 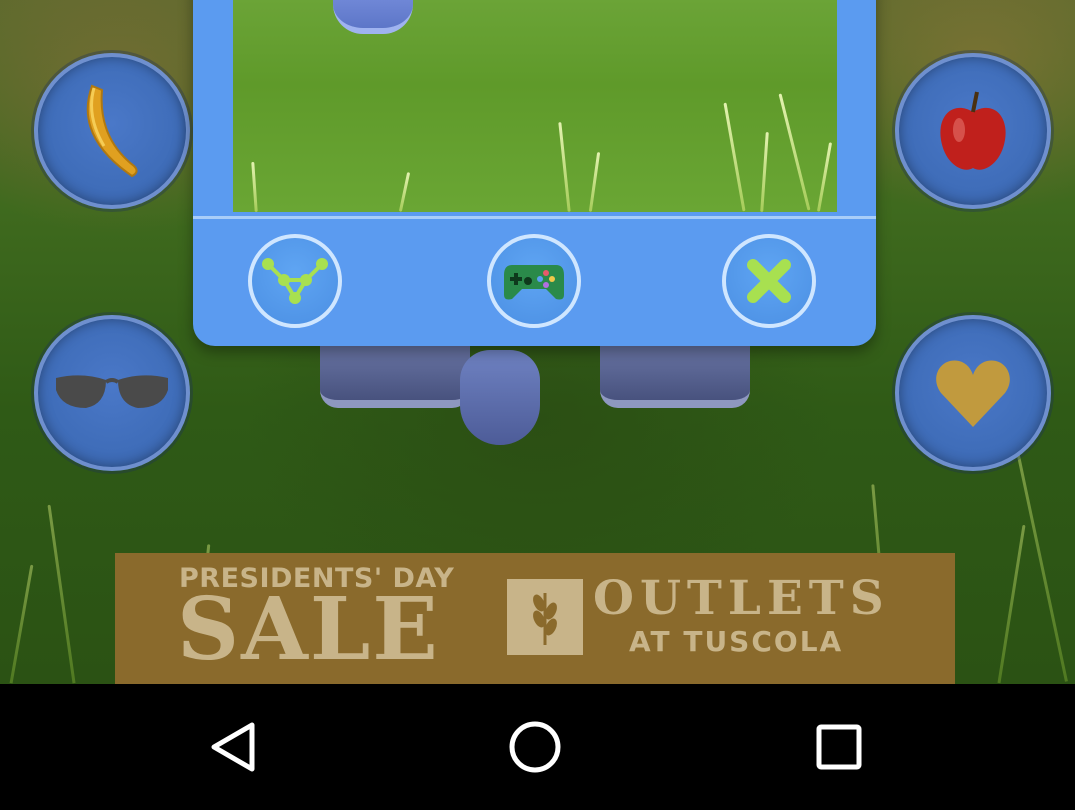 I want to click on game-preview, so click(x=535, y=106).